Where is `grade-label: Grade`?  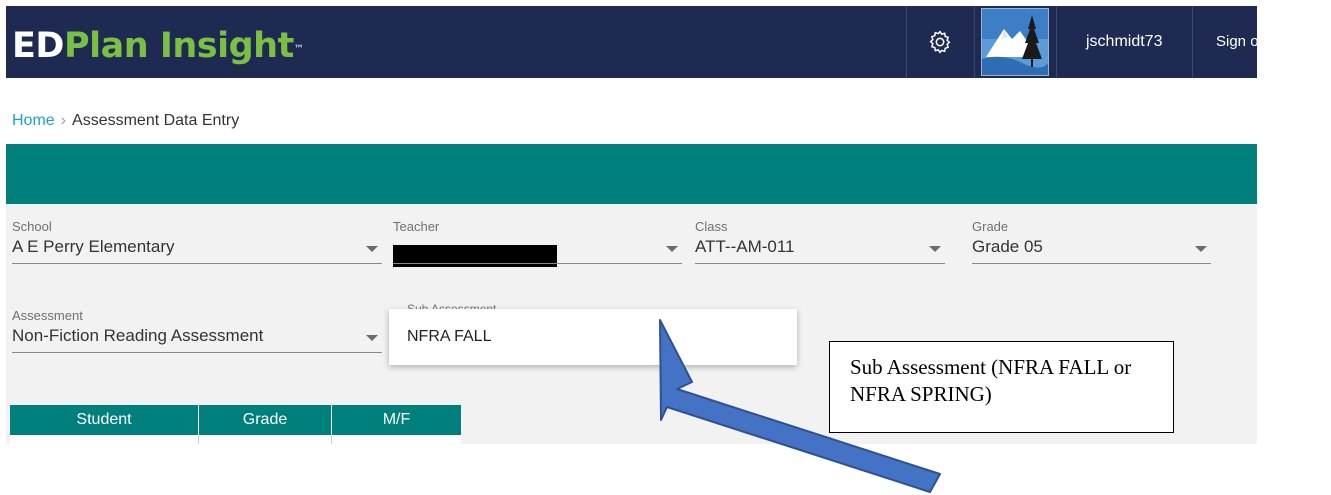
grade-label: Grade is located at coordinates (990, 226).